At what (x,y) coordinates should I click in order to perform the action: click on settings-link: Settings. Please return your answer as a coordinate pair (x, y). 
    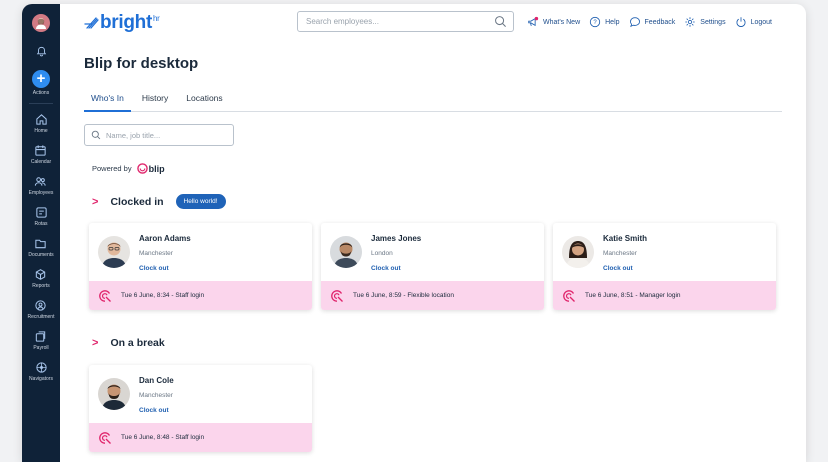
    Looking at the image, I should click on (705, 22).